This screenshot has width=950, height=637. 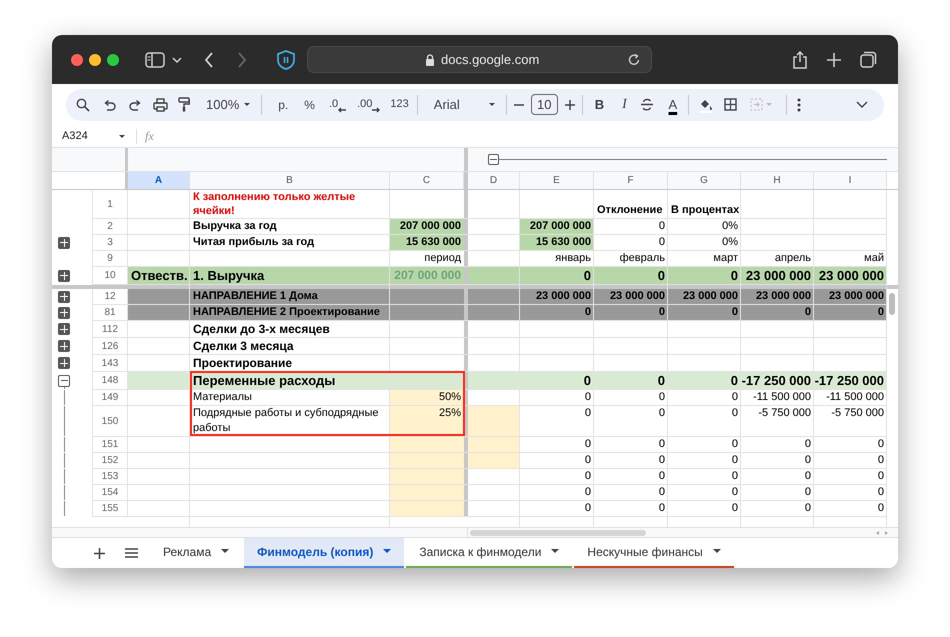 What do you see at coordinates (557, 180) in the screenshot?
I see `column-header: E` at bounding box center [557, 180].